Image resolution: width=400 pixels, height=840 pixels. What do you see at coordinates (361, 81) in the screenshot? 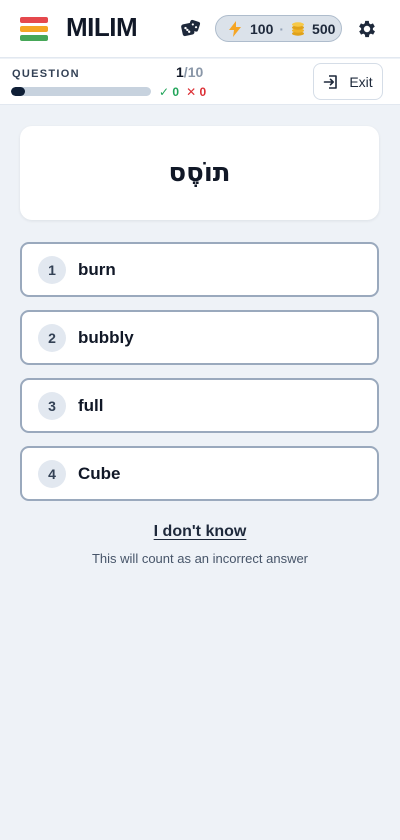
I see `exit-label: Exit` at bounding box center [361, 81].